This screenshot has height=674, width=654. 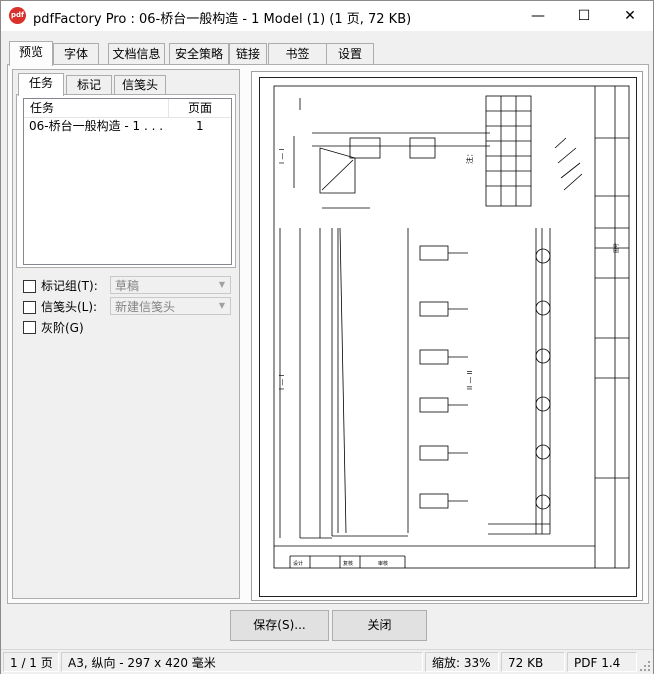 What do you see at coordinates (31, 53) in the screenshot?
I see `tab-preview: 预览` at bounding box center [31, 53].